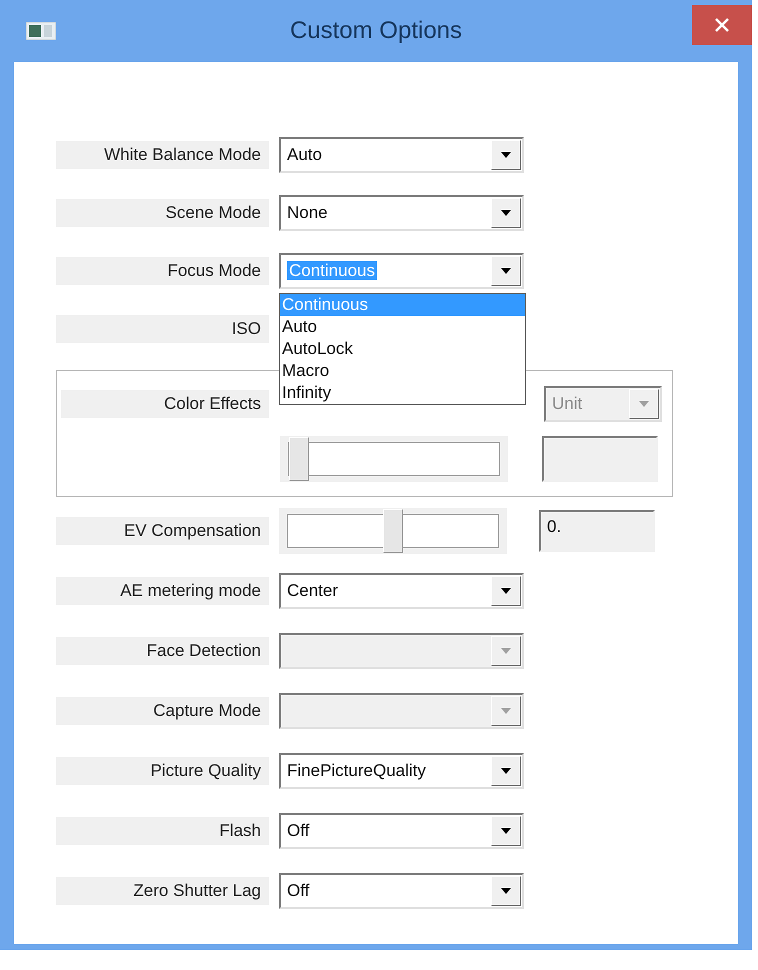  What do you see at coordinates (162, 651) in the screenshot?
I see `field-label: Face Detection` at bounding box center [162, 651].